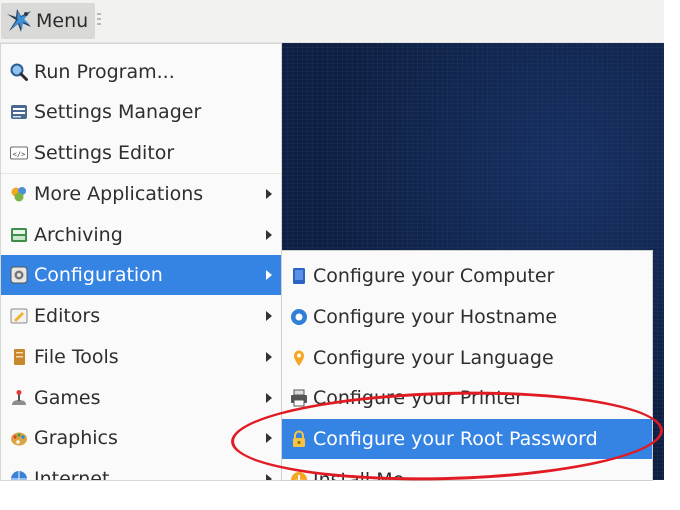 The image size is (680, 510). I want to click on menu-item-label: Graphics, so click(76, 438).